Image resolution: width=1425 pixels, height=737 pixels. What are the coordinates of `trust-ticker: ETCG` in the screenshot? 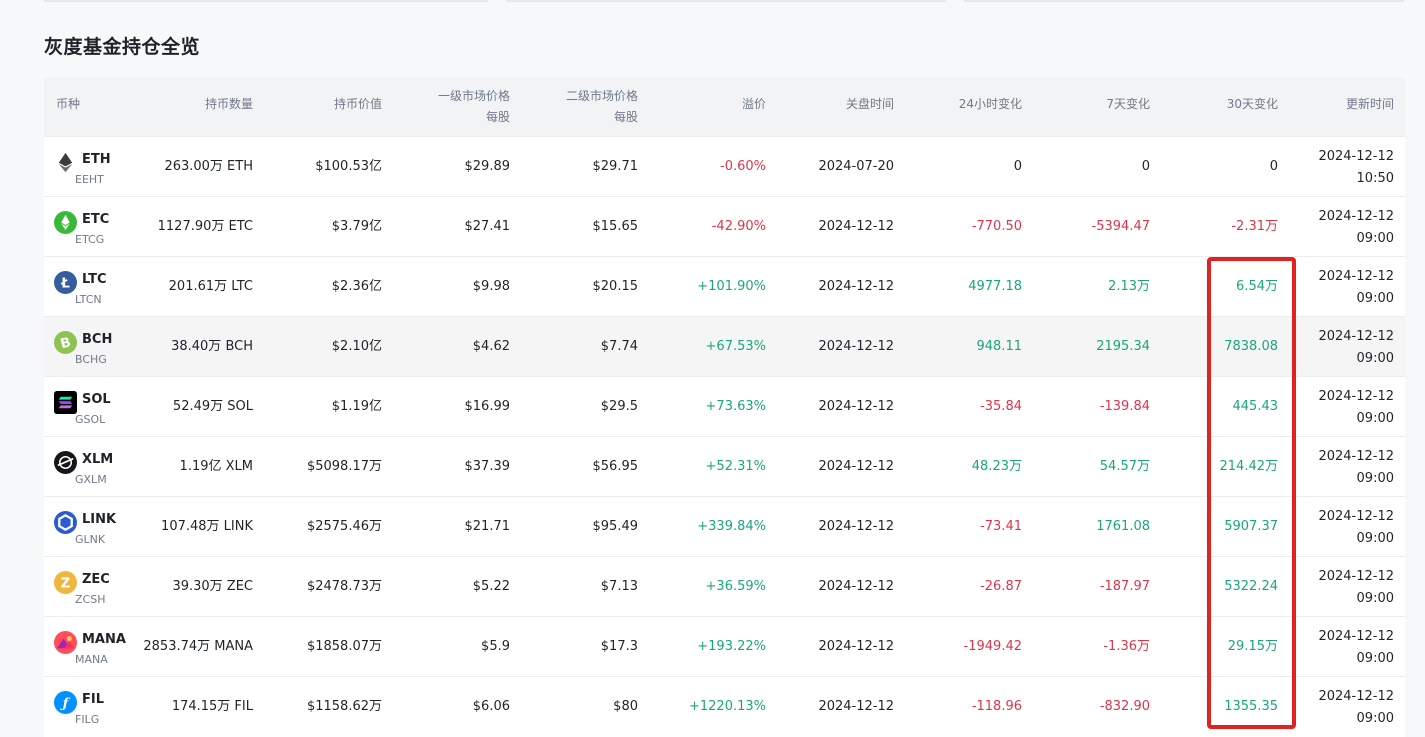 It's located at (90, 239).